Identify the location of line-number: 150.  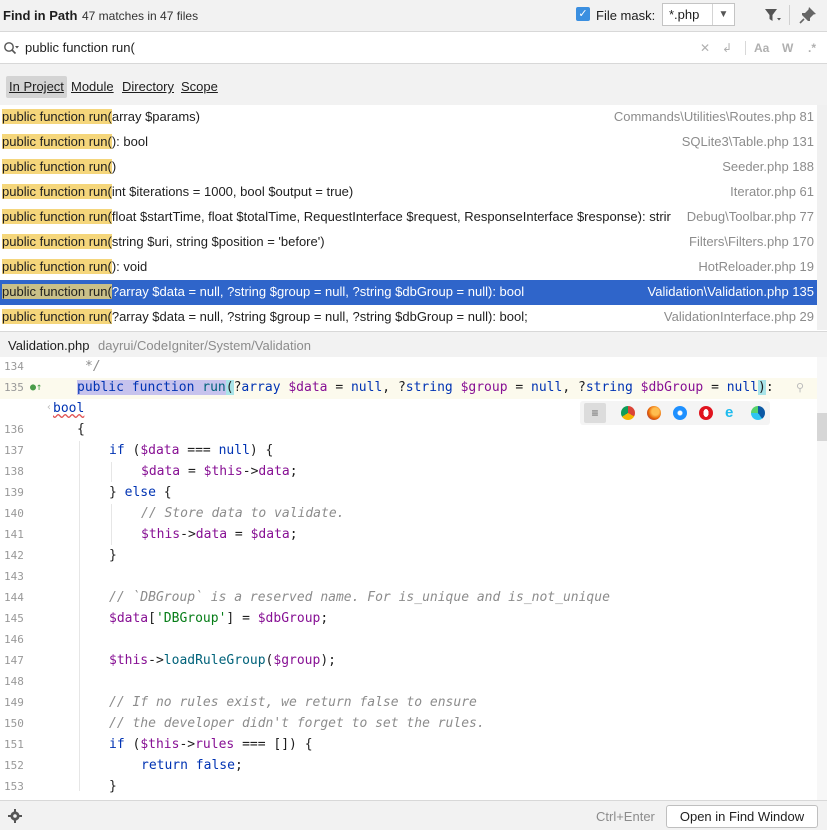
(14, 723).